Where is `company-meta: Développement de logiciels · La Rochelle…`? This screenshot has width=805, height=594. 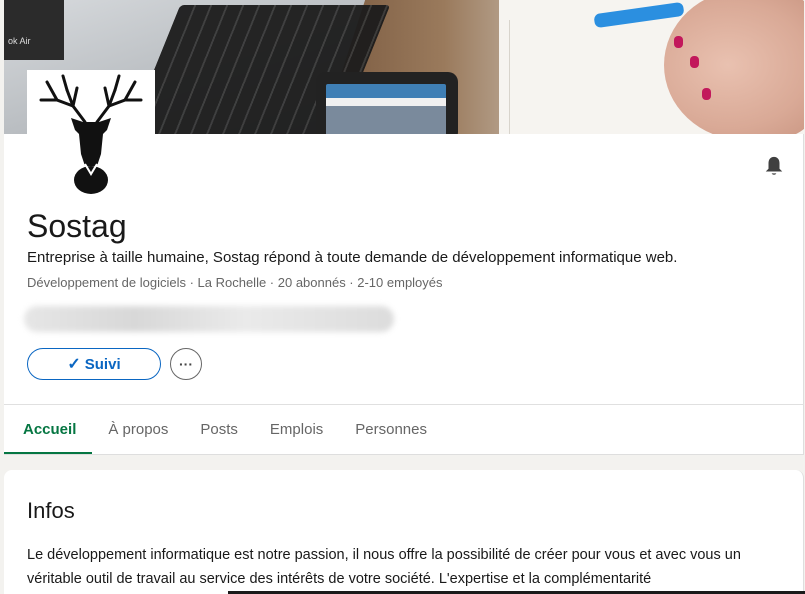
company-meta: Développement de logiciels · La Rochelle… is located at coordinates (235, 282).